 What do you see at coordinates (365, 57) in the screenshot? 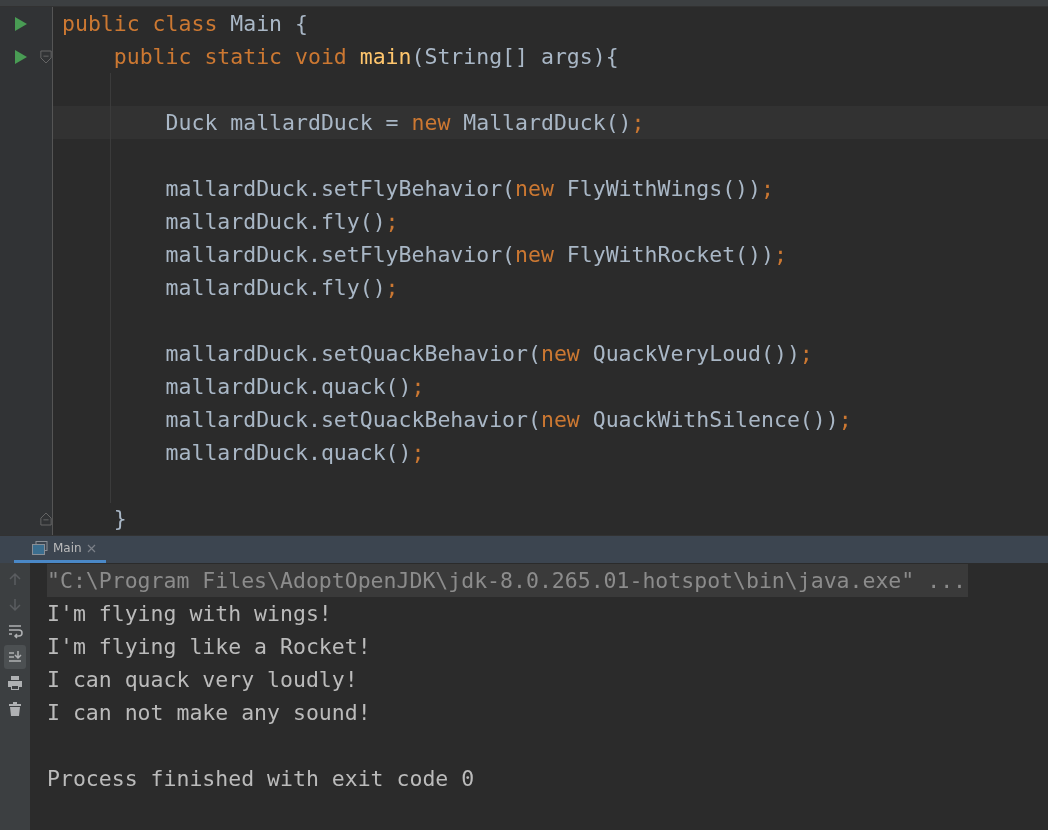
I see `code-line: public static void main(String[] args){` at bounding box center [365, 57].